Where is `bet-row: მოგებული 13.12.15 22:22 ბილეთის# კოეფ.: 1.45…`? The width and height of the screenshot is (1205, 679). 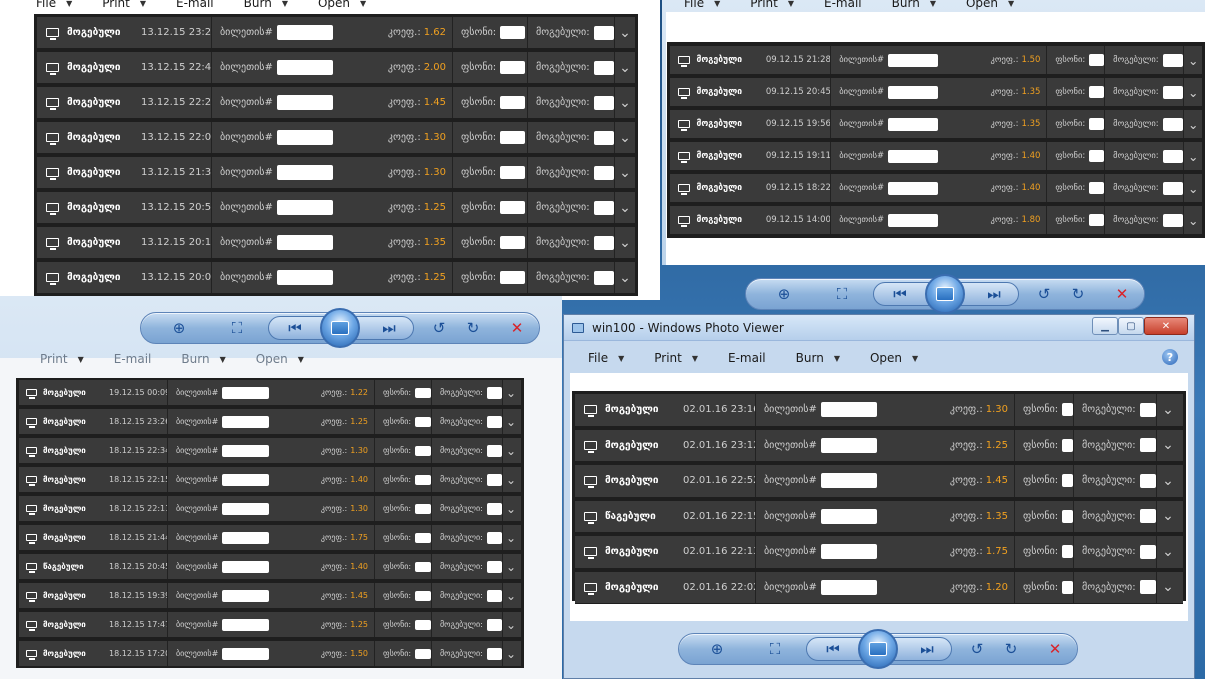
bet-row: მოგებული 13.12.15 22:22 ბილეთის# კოეფ.: 1.45… is located at coordinates (336, 103).